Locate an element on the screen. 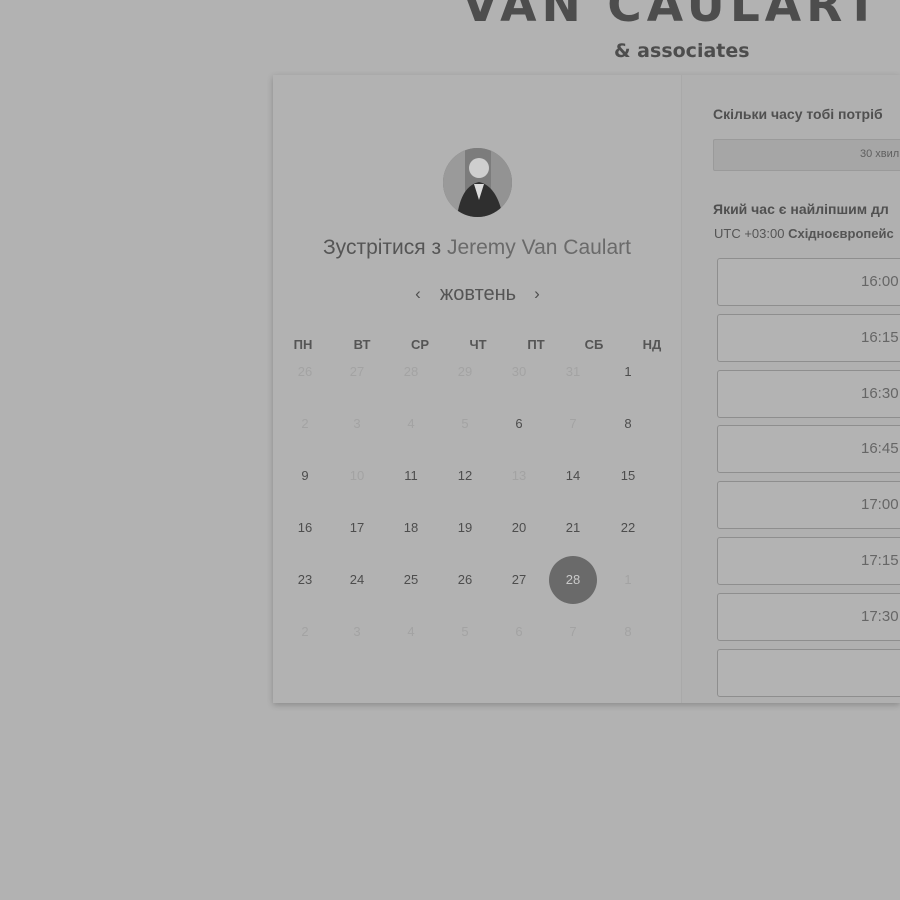 Image resolution: width=900 pixels, height=900 pixels. duration-value: 30 хвил is located at coordinates (880, 154).